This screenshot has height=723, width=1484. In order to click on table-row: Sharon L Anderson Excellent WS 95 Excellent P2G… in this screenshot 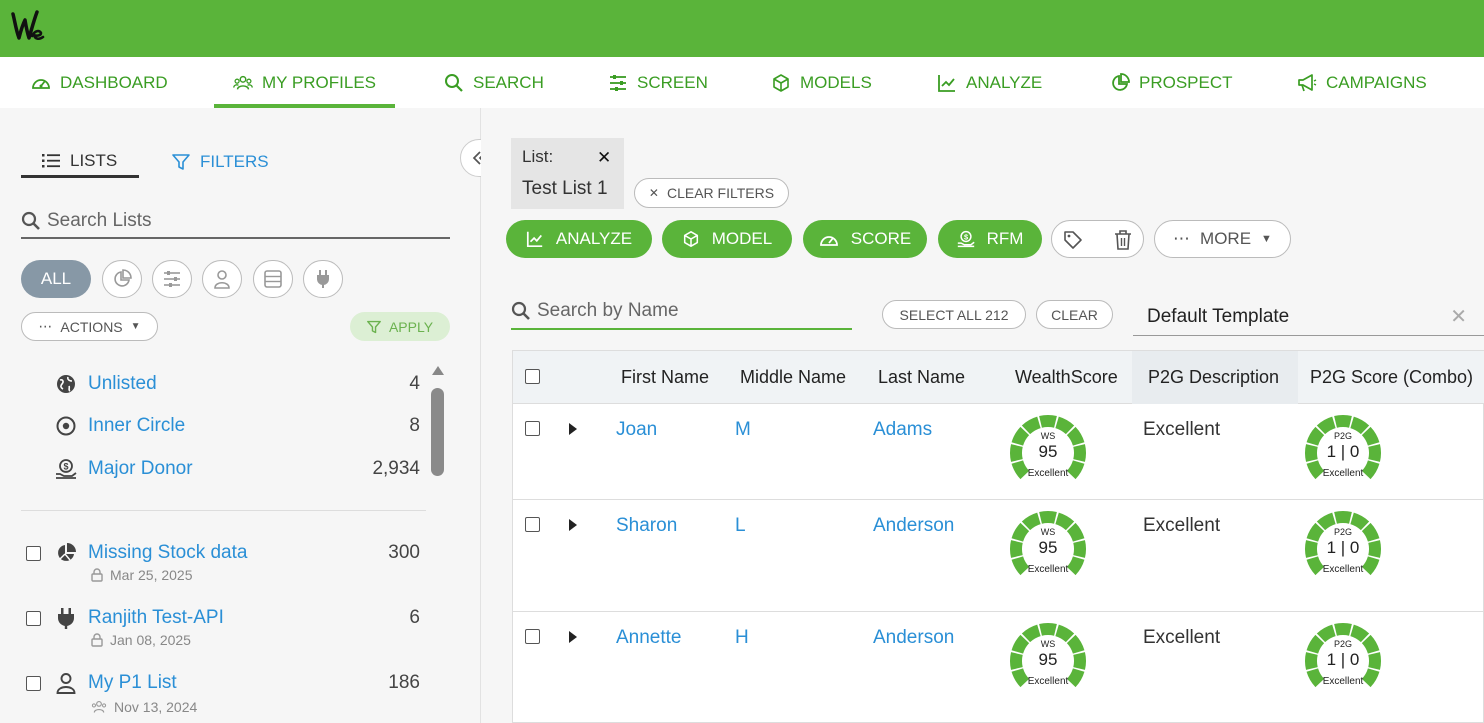, I will do `click(998, 556)`.